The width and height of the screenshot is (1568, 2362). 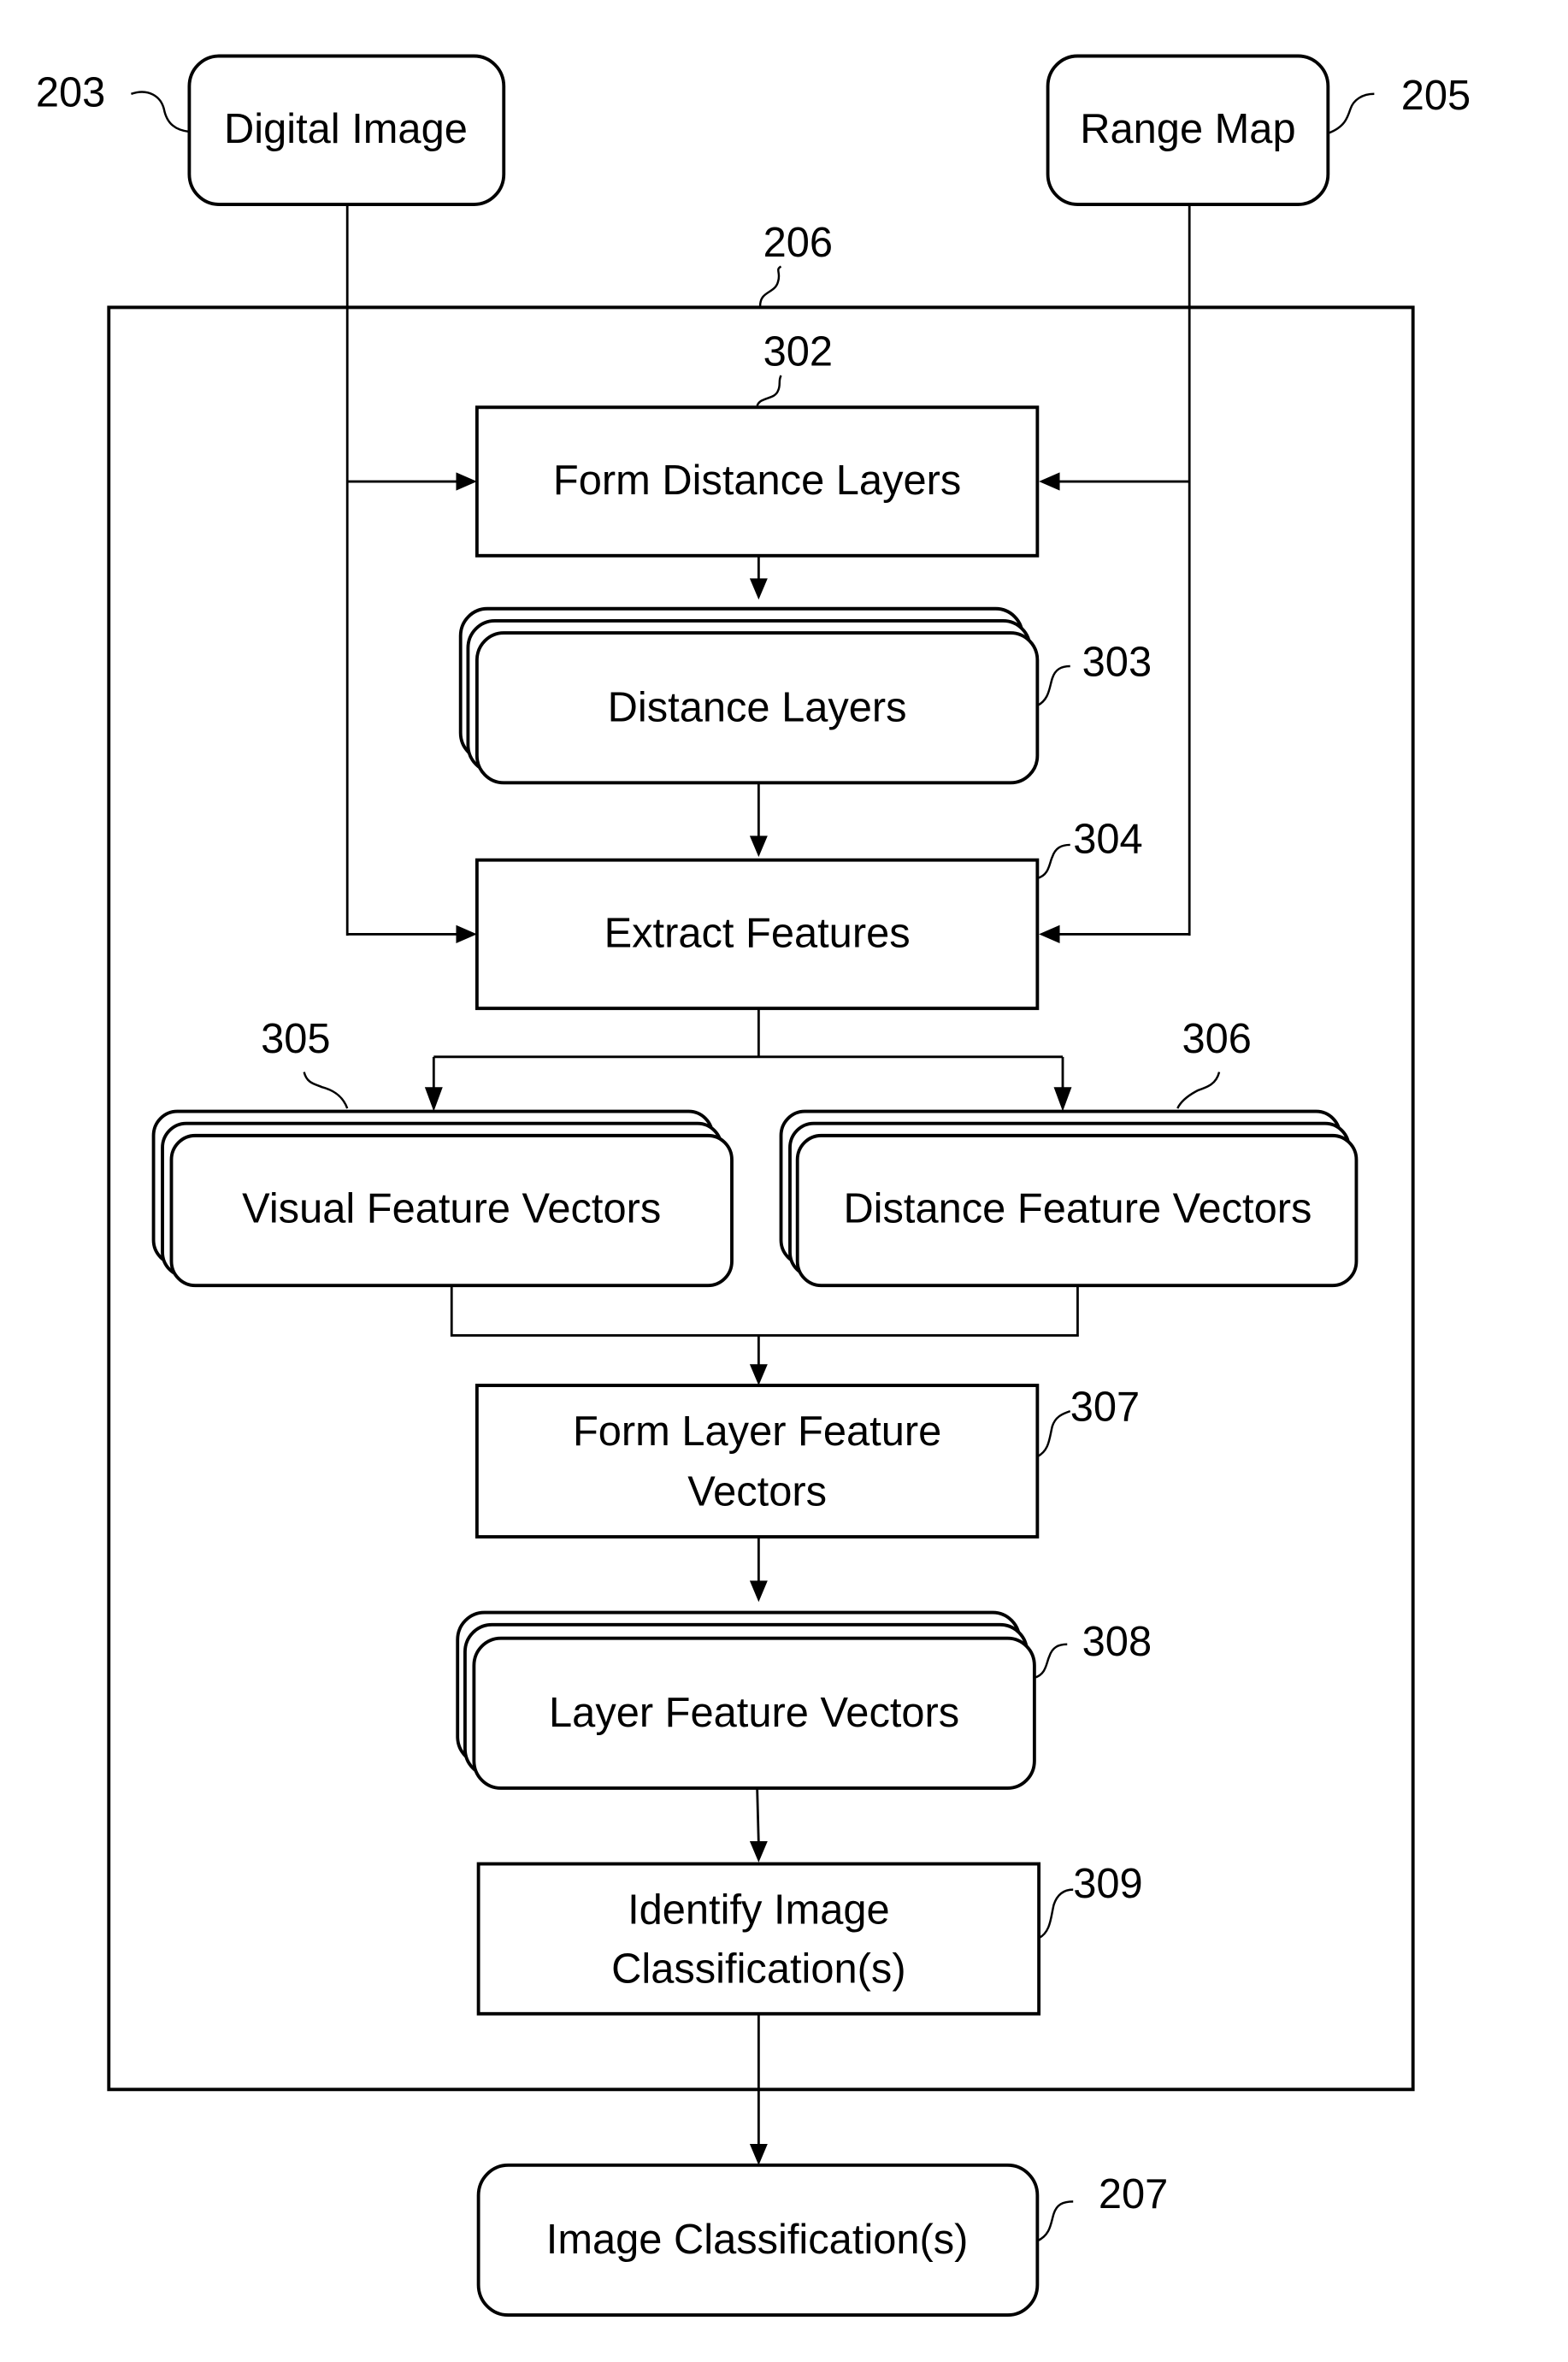 What do you see at coordinates (757, 1491) in the screenshot?
I see `form-layer-feature-vectors-label-line2: Vectors` at bounding box center [757, 1491].